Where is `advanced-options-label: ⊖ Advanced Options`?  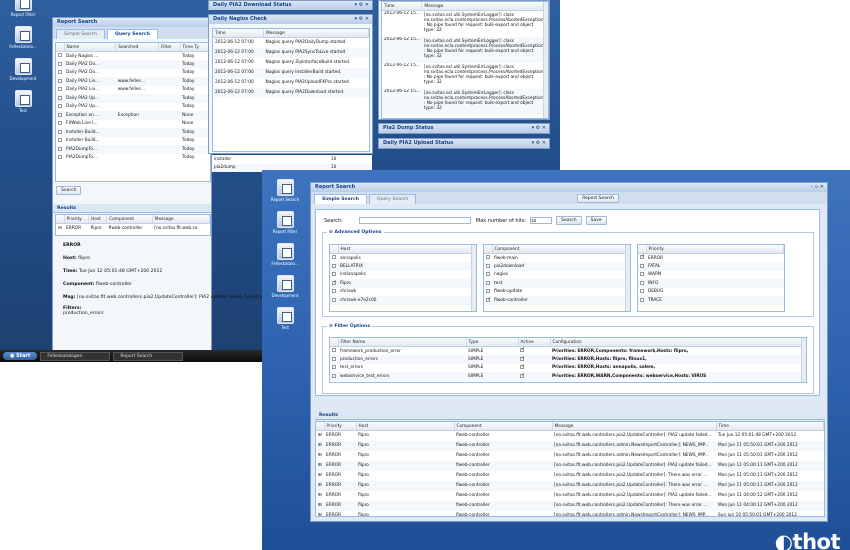 advanced-options-label: ⊖ Advanced Options is located at coordinates (355, 232).